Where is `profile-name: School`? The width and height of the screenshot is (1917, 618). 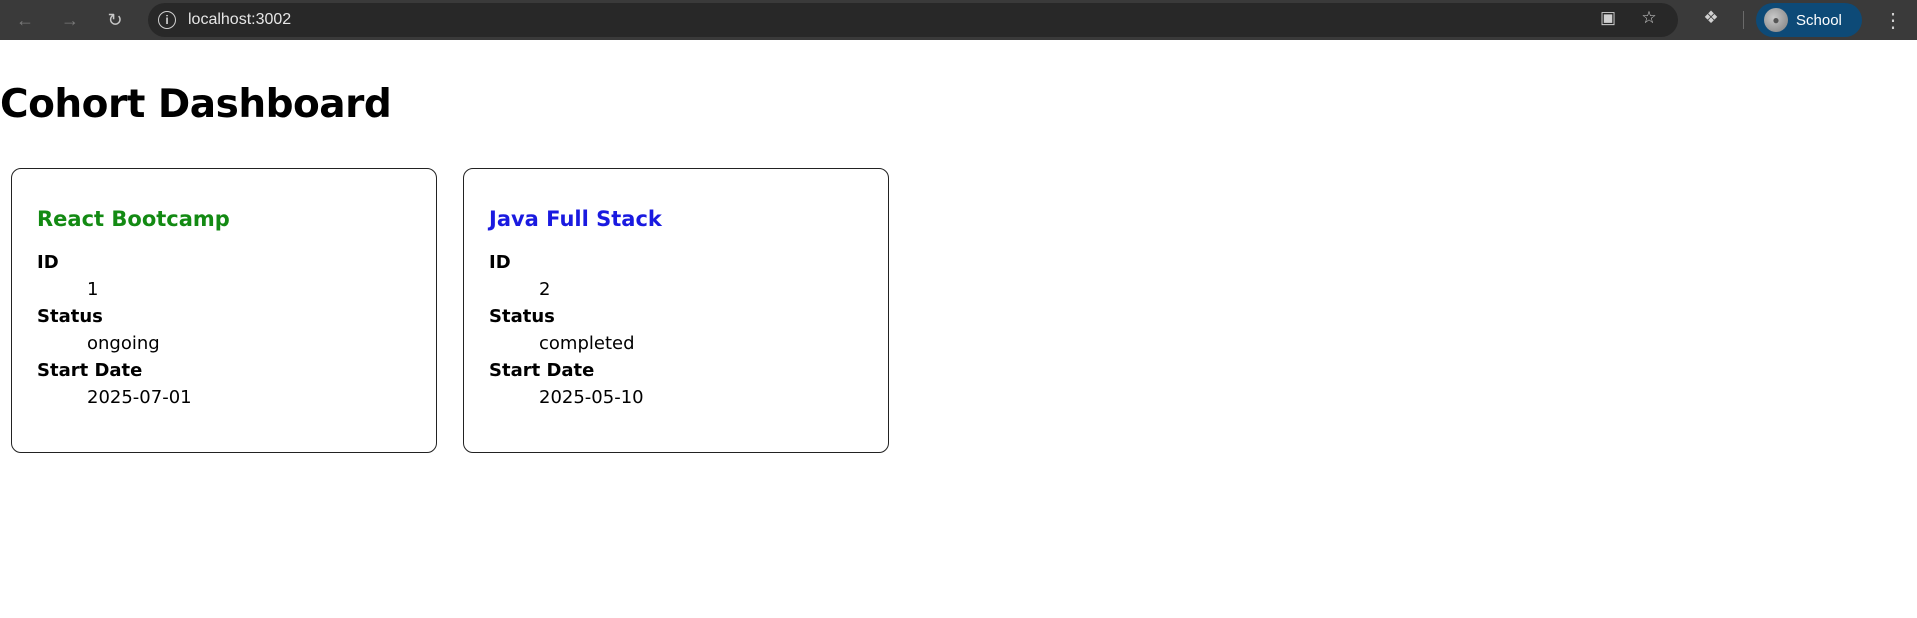 profile-name: School is located at coordinates (1819, 20).